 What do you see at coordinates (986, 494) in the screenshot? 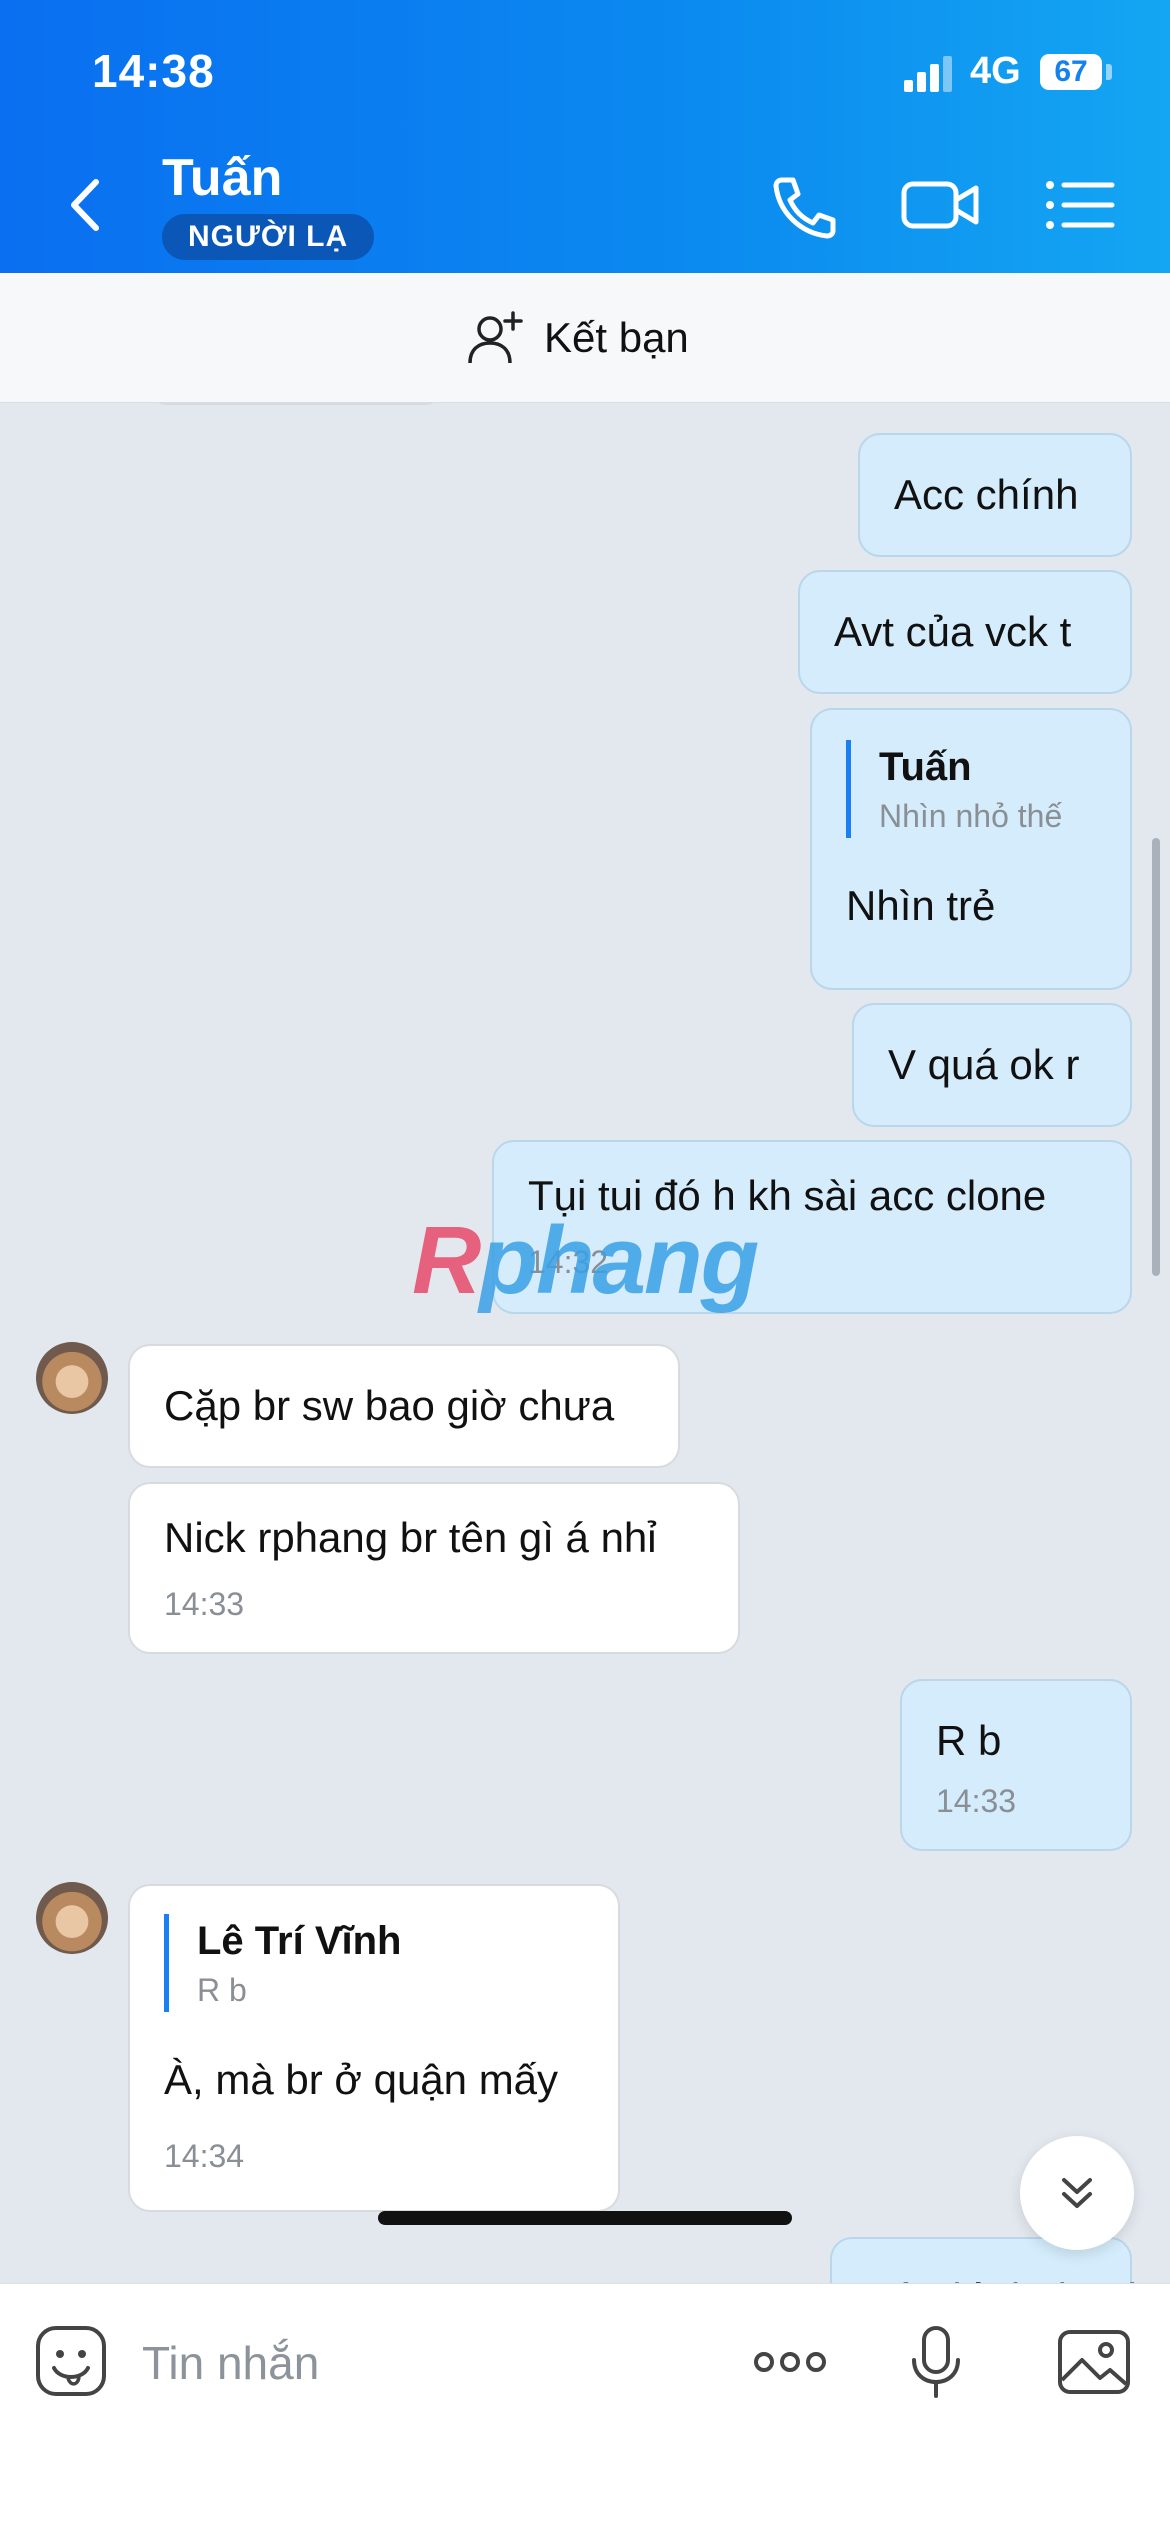
I see `message-text: Acc chính` at bounding box center [986, 494].